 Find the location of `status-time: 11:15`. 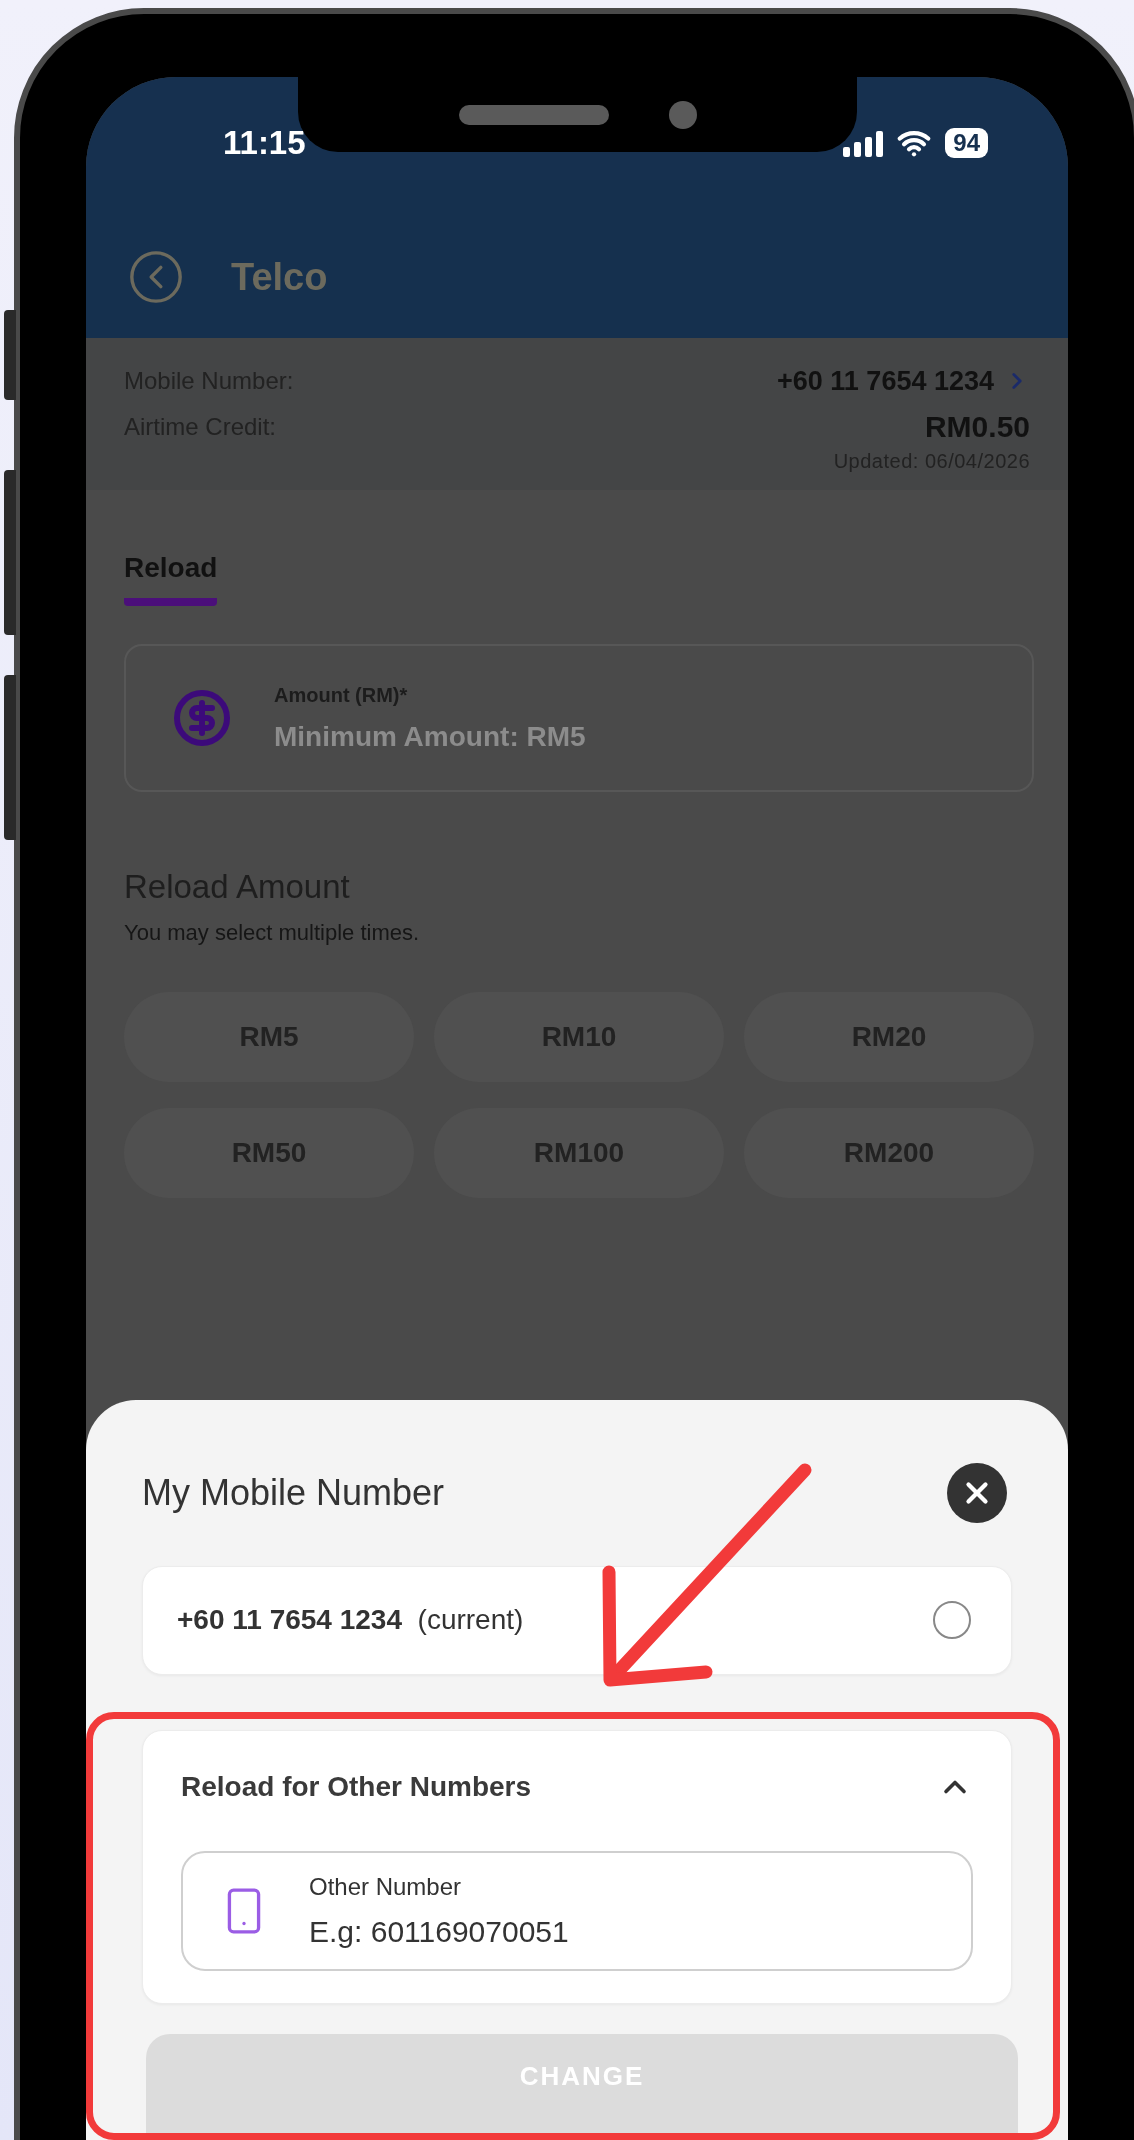

status-time: 11:15 is located at coordinates (264, 142).